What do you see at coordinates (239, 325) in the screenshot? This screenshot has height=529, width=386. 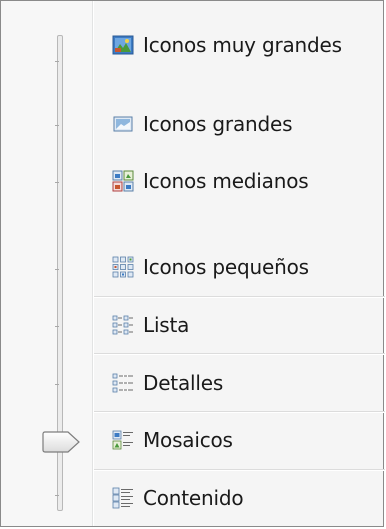 I see `menu-item-list: Lista` at bounding box center [239, 325].